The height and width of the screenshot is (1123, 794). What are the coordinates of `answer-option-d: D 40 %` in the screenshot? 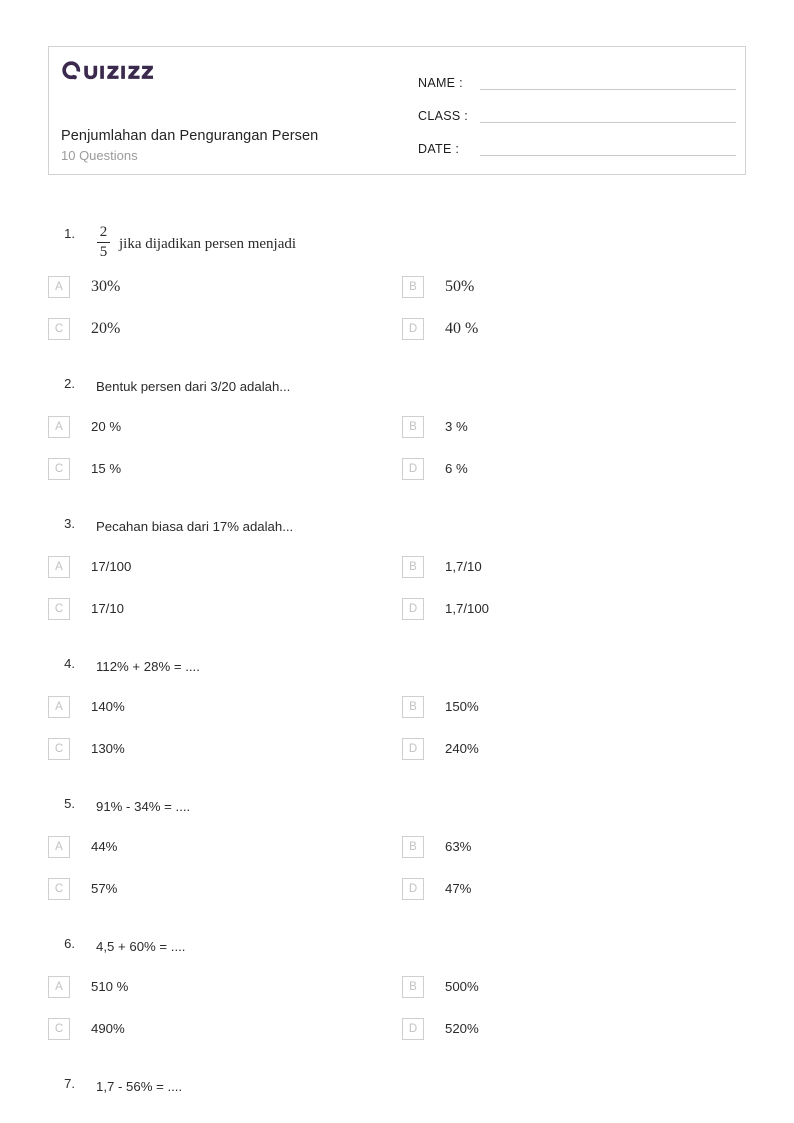 It's located at (440, 328).